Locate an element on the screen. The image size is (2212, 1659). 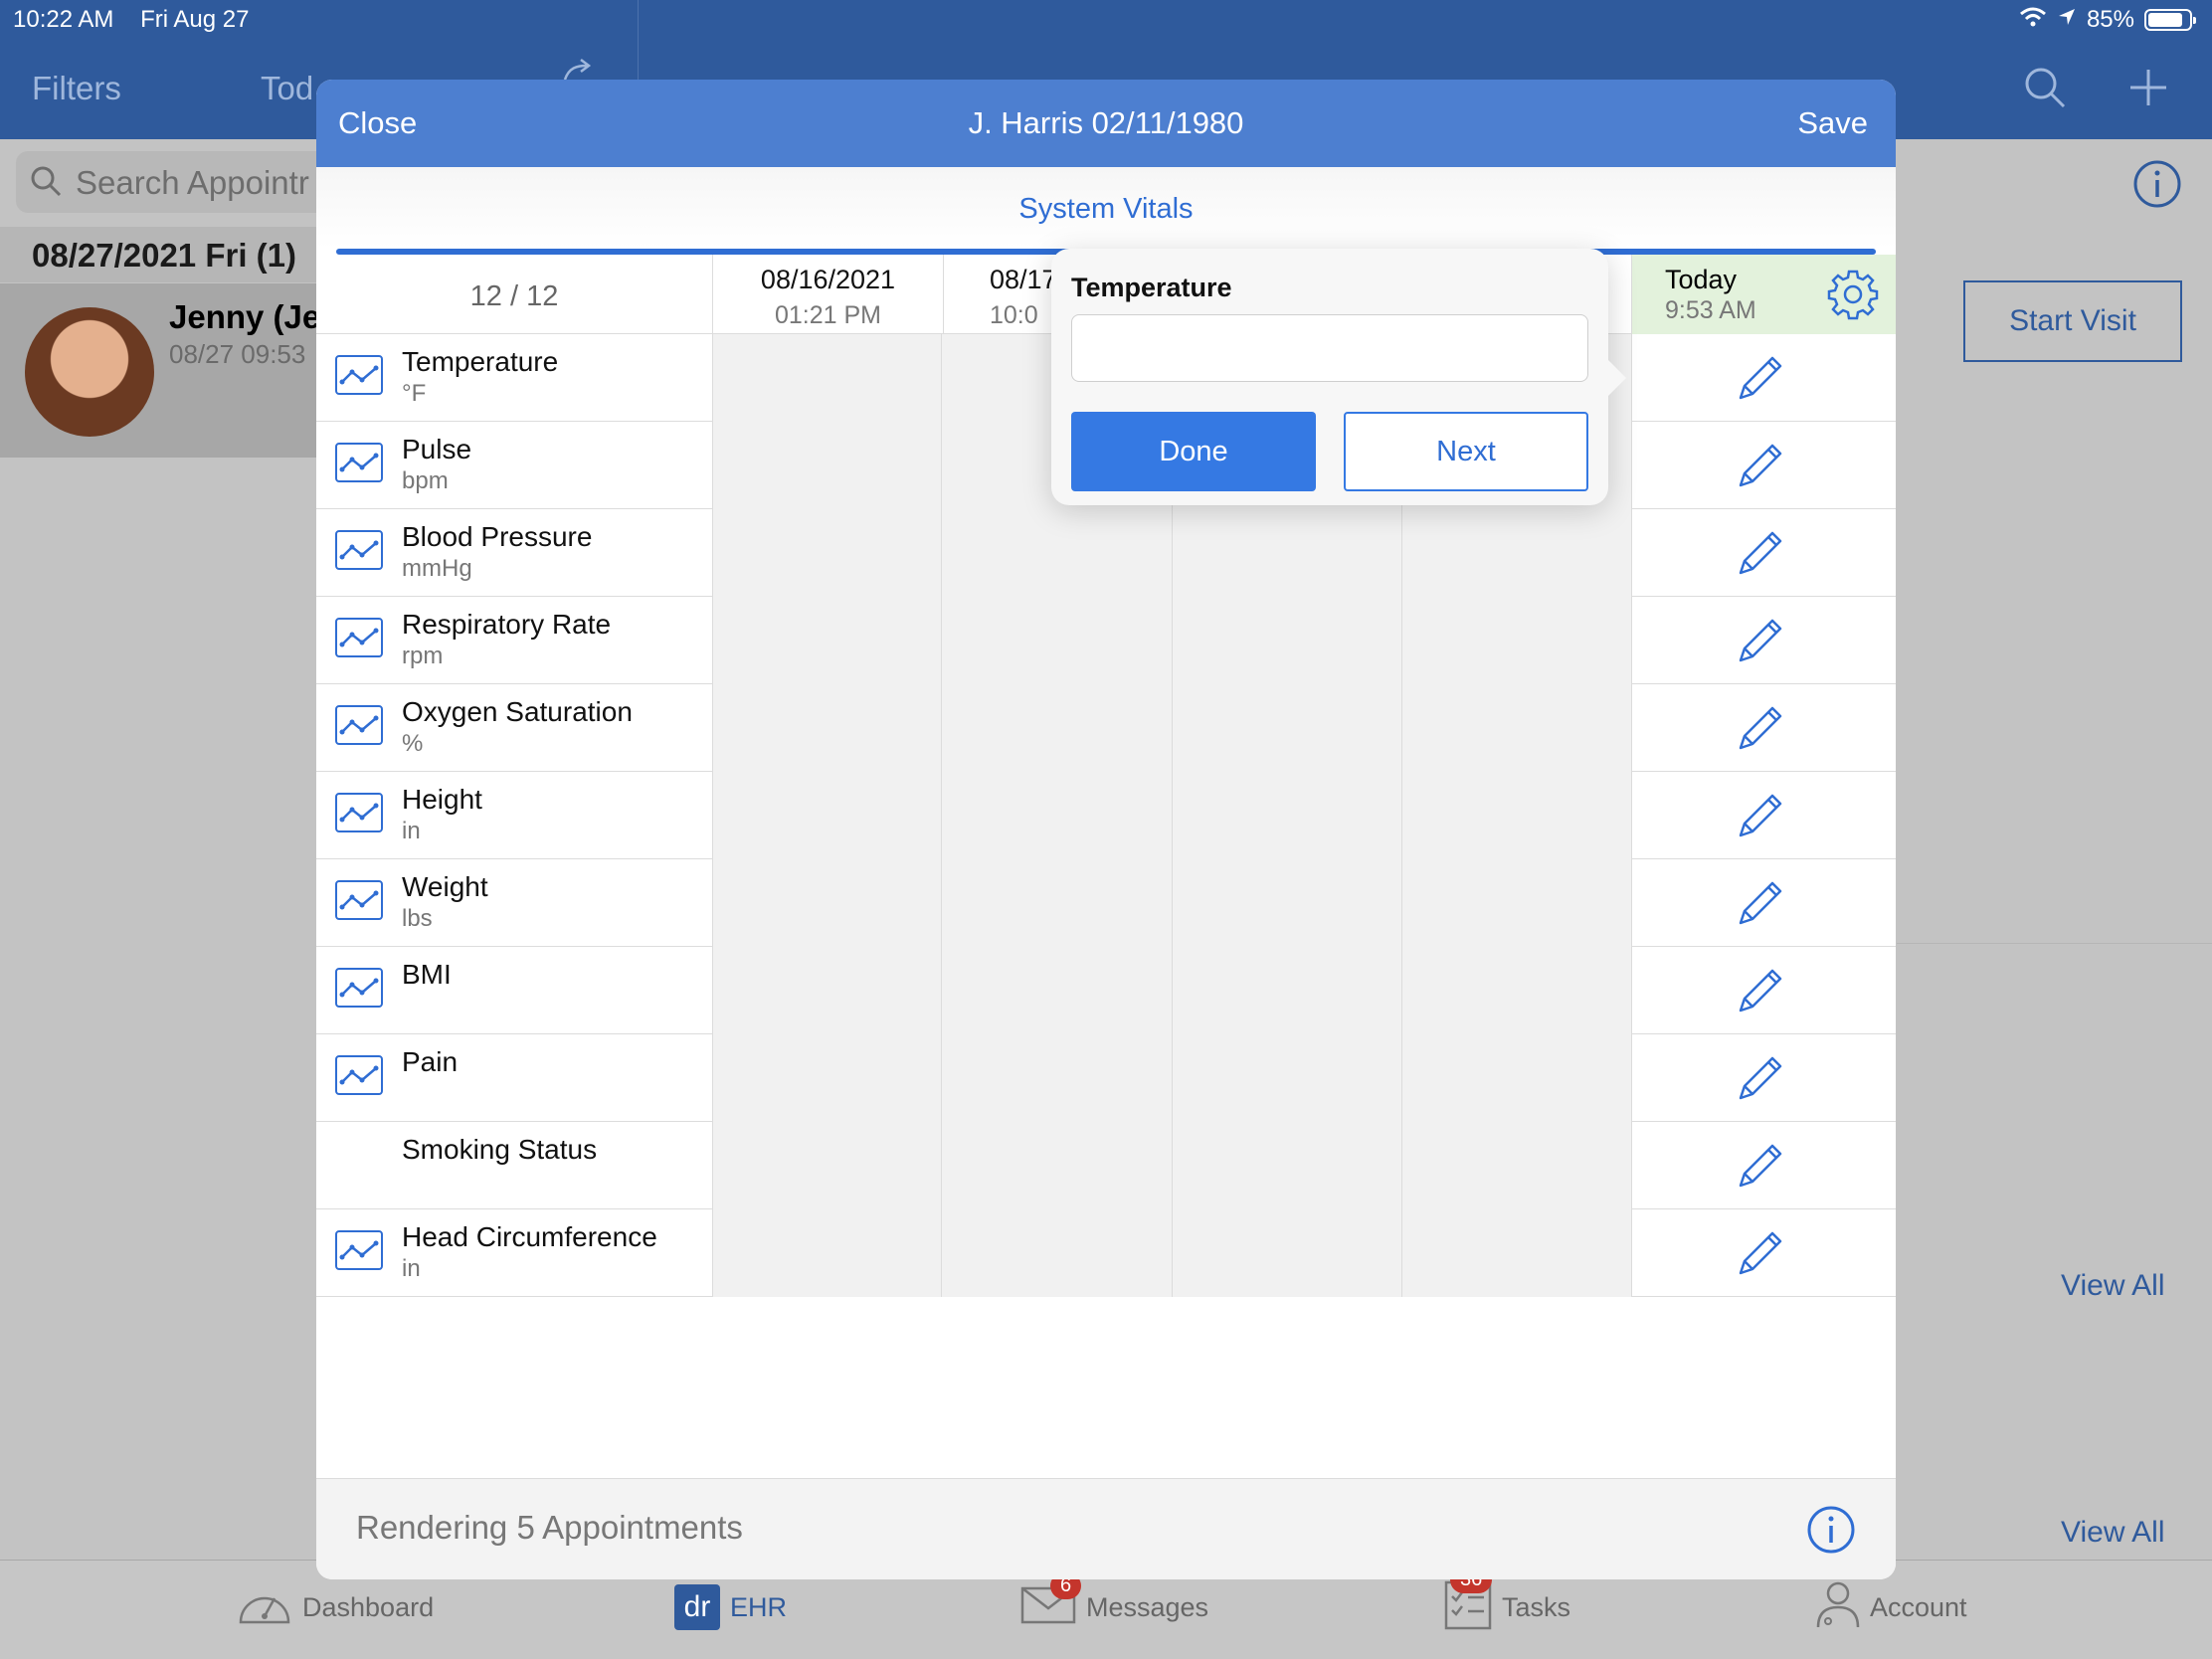
section-title: System Vitals is located at coordinates (1106, 208).